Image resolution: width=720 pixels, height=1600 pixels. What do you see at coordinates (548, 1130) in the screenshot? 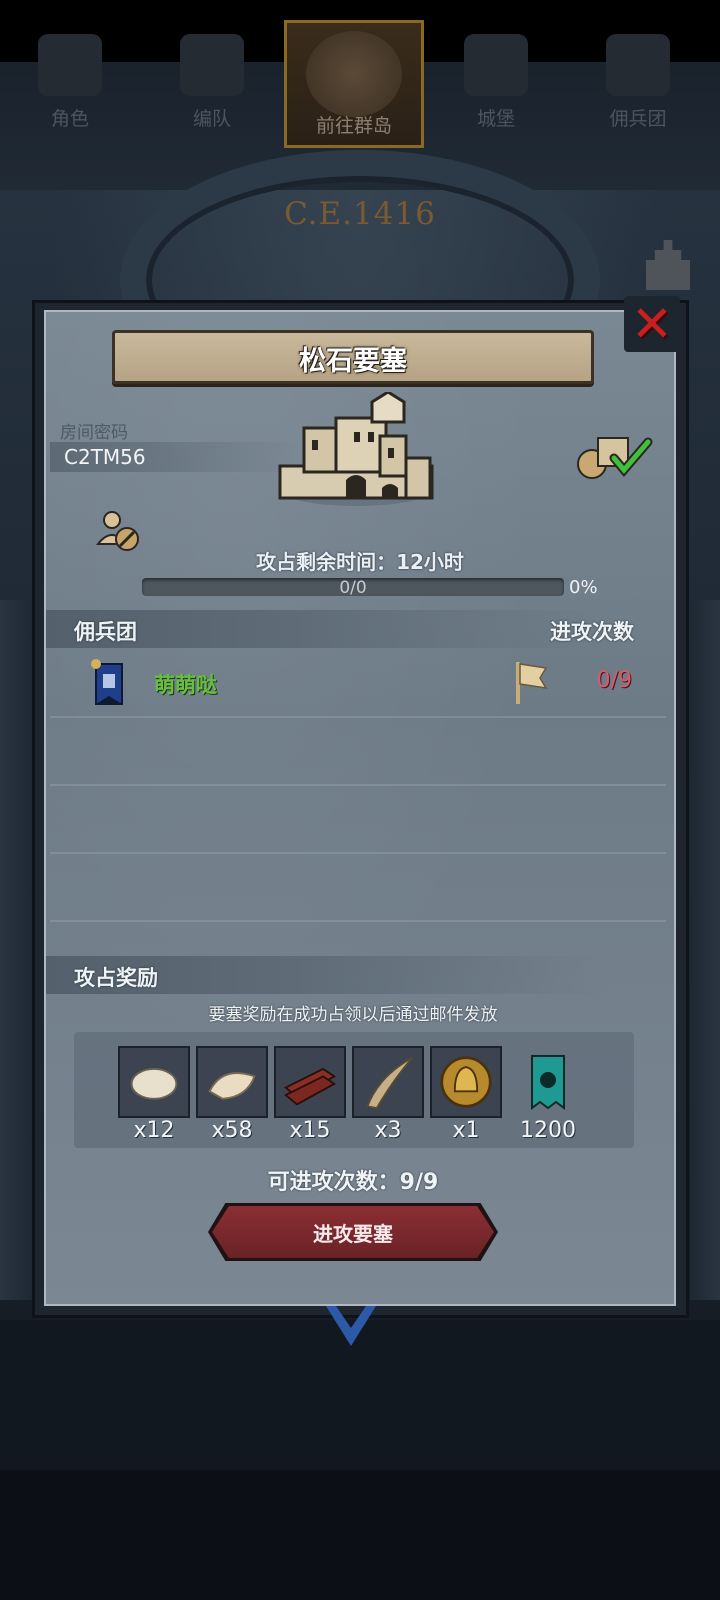
I see `reward-quantity: 1200` at bounding box center [548, 1130].